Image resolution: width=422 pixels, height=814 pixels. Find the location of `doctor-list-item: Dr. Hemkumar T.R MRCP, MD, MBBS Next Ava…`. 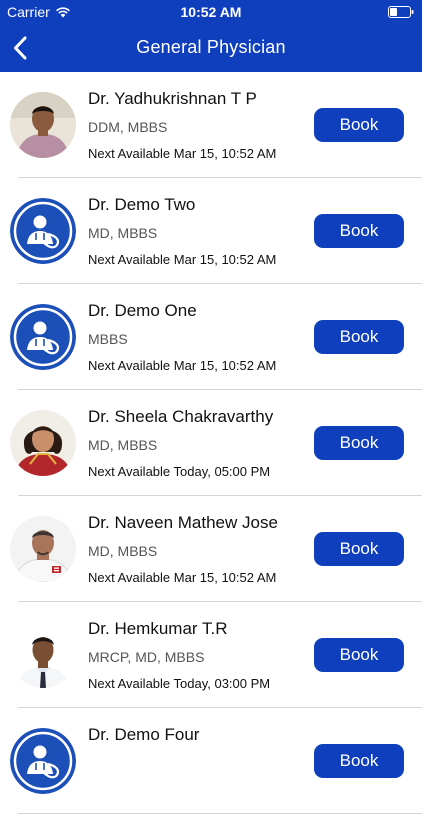

doctor-list-item: Dr. Hemkumar T.R MRCP, MD, MBBS Next Ava… is located at coordinates (216, 655).